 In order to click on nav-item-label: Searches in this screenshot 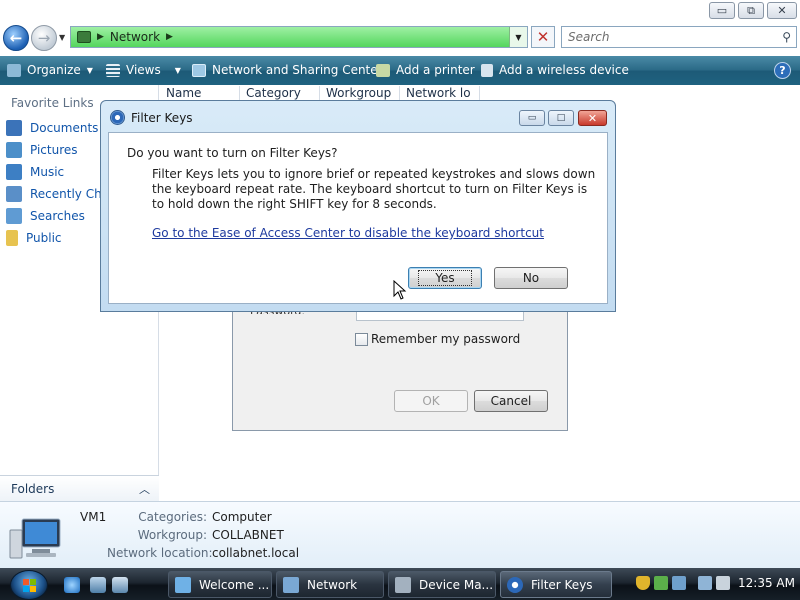, I will do `click(57, 216)`.